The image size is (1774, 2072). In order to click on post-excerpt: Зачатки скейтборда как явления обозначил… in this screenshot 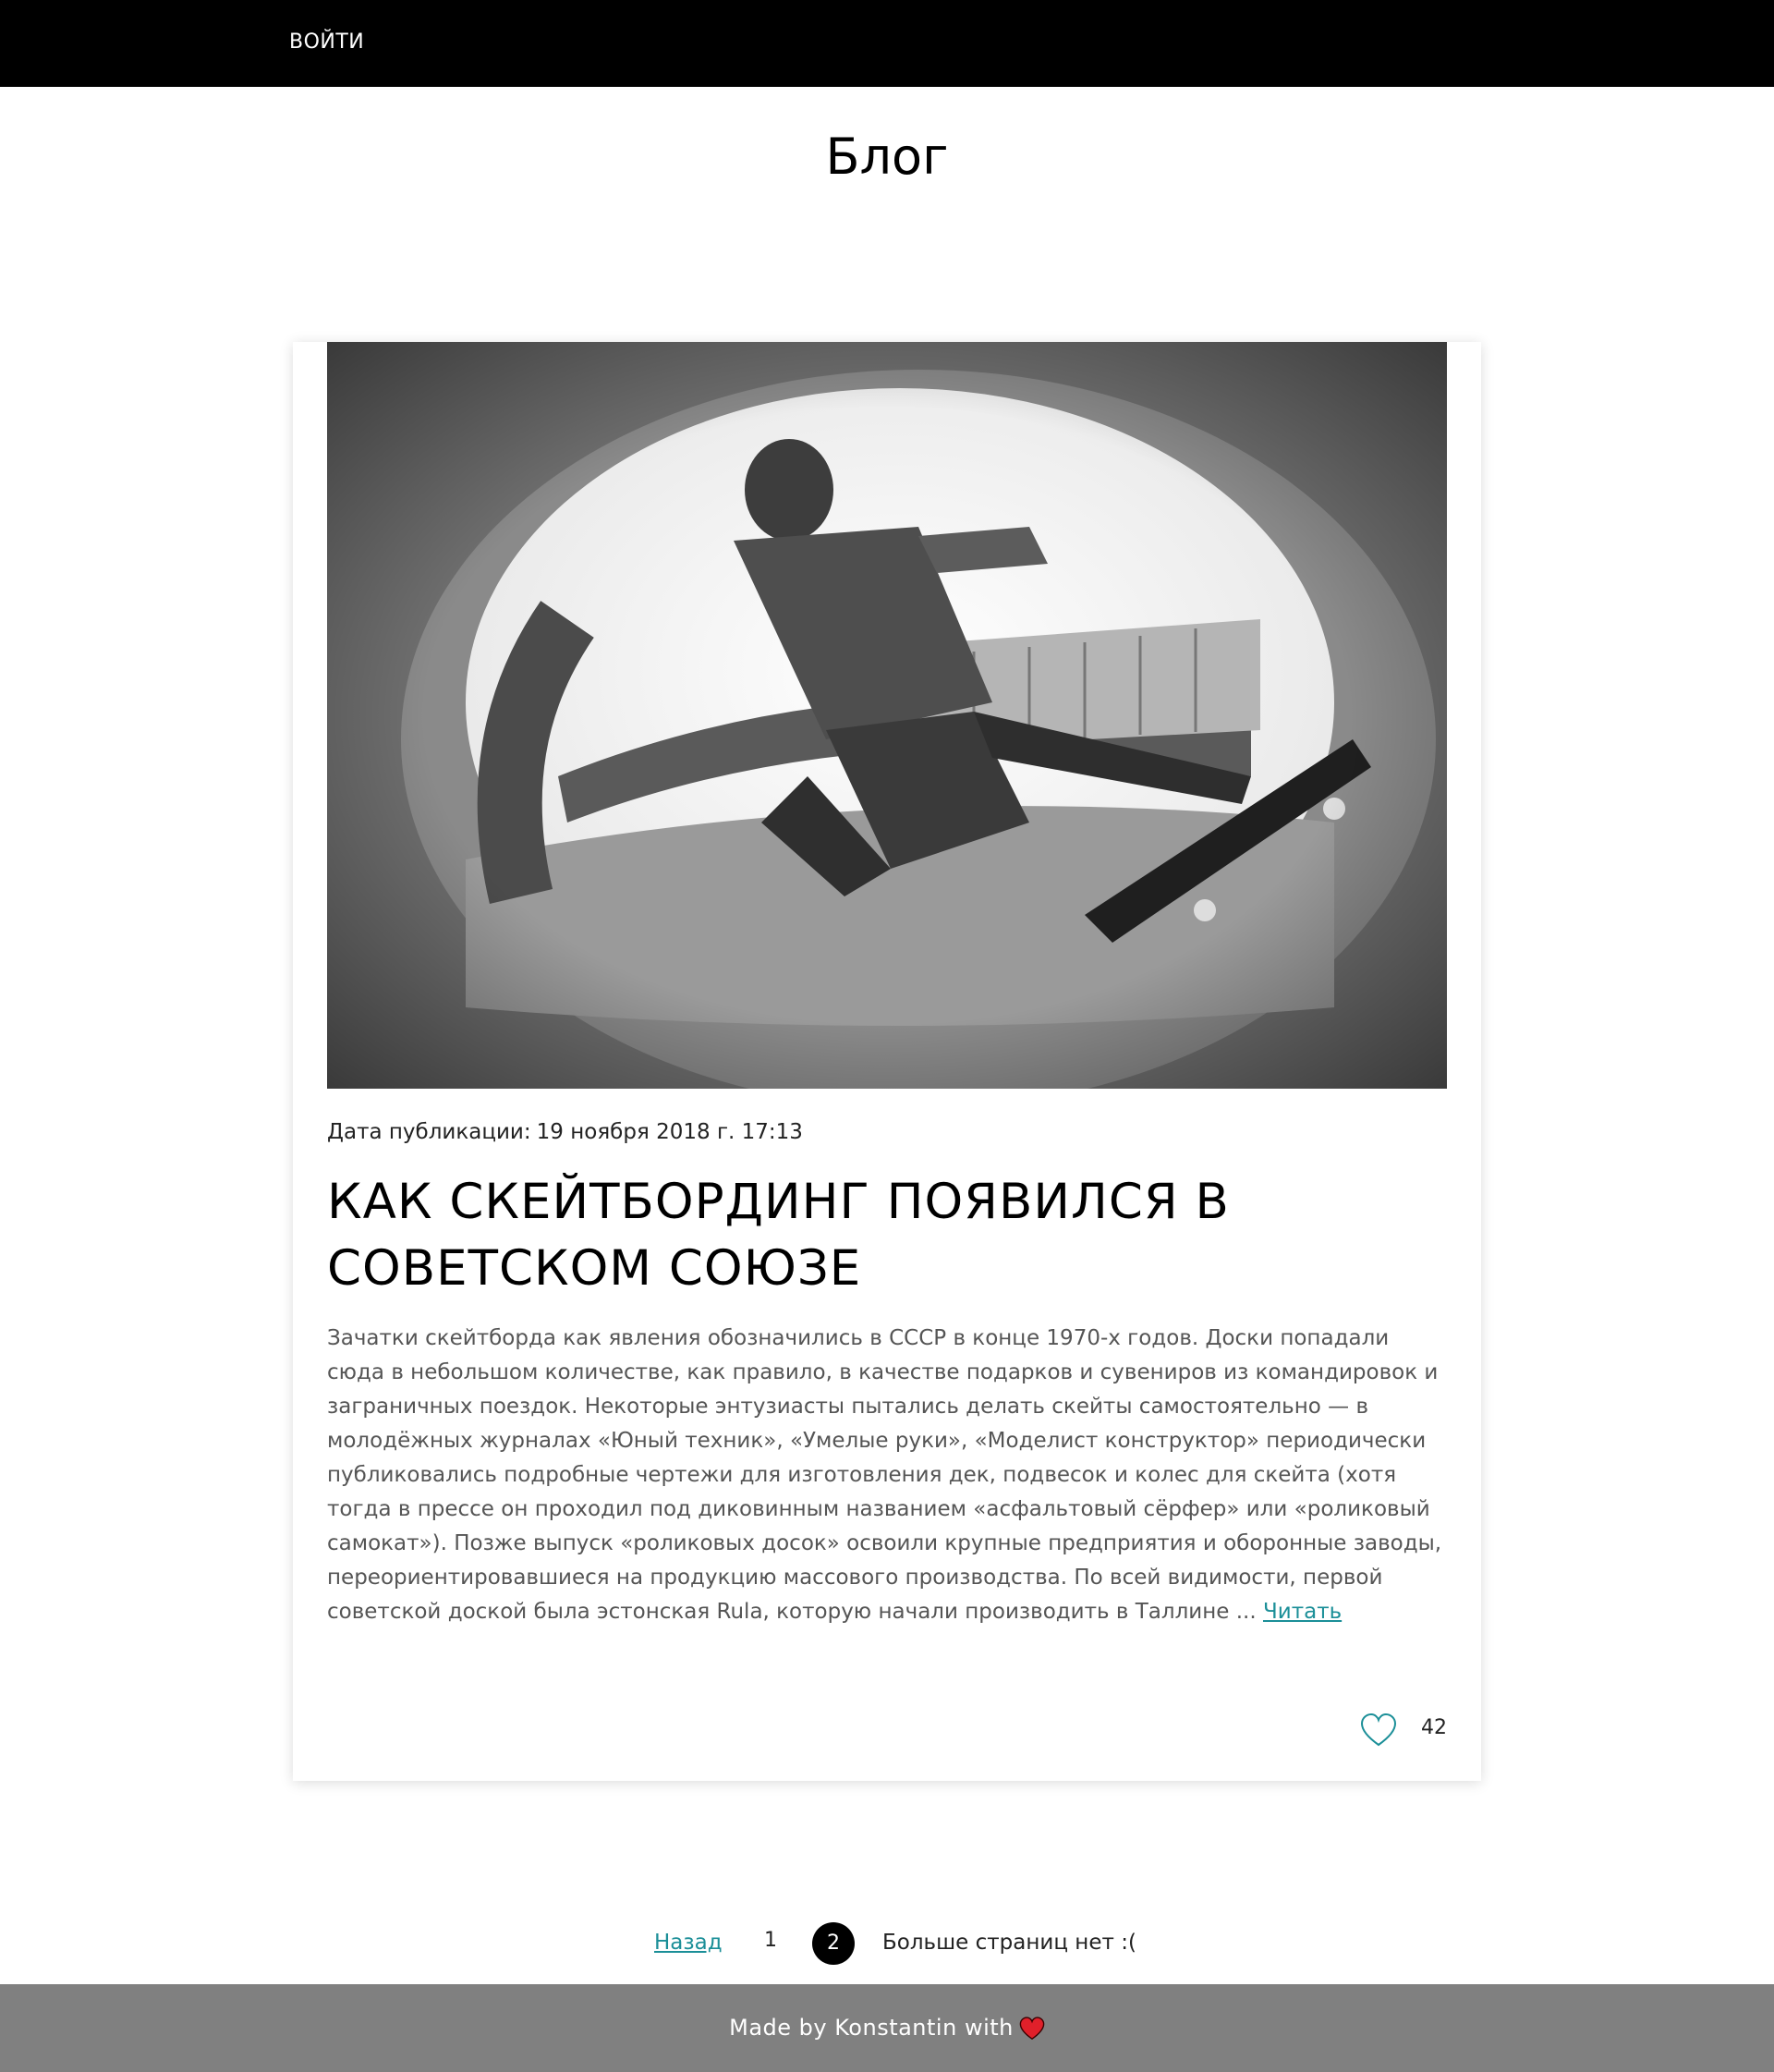, I will do `click(887, 1475)`.